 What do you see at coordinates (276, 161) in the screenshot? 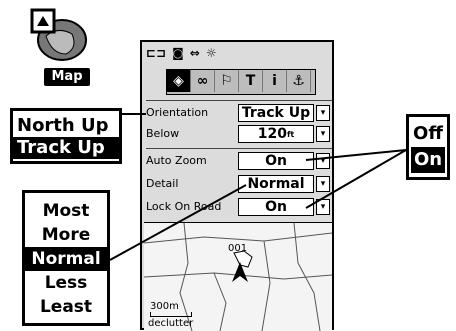
I see `auto-zoom-field: On` at bounding box center [276, 161].